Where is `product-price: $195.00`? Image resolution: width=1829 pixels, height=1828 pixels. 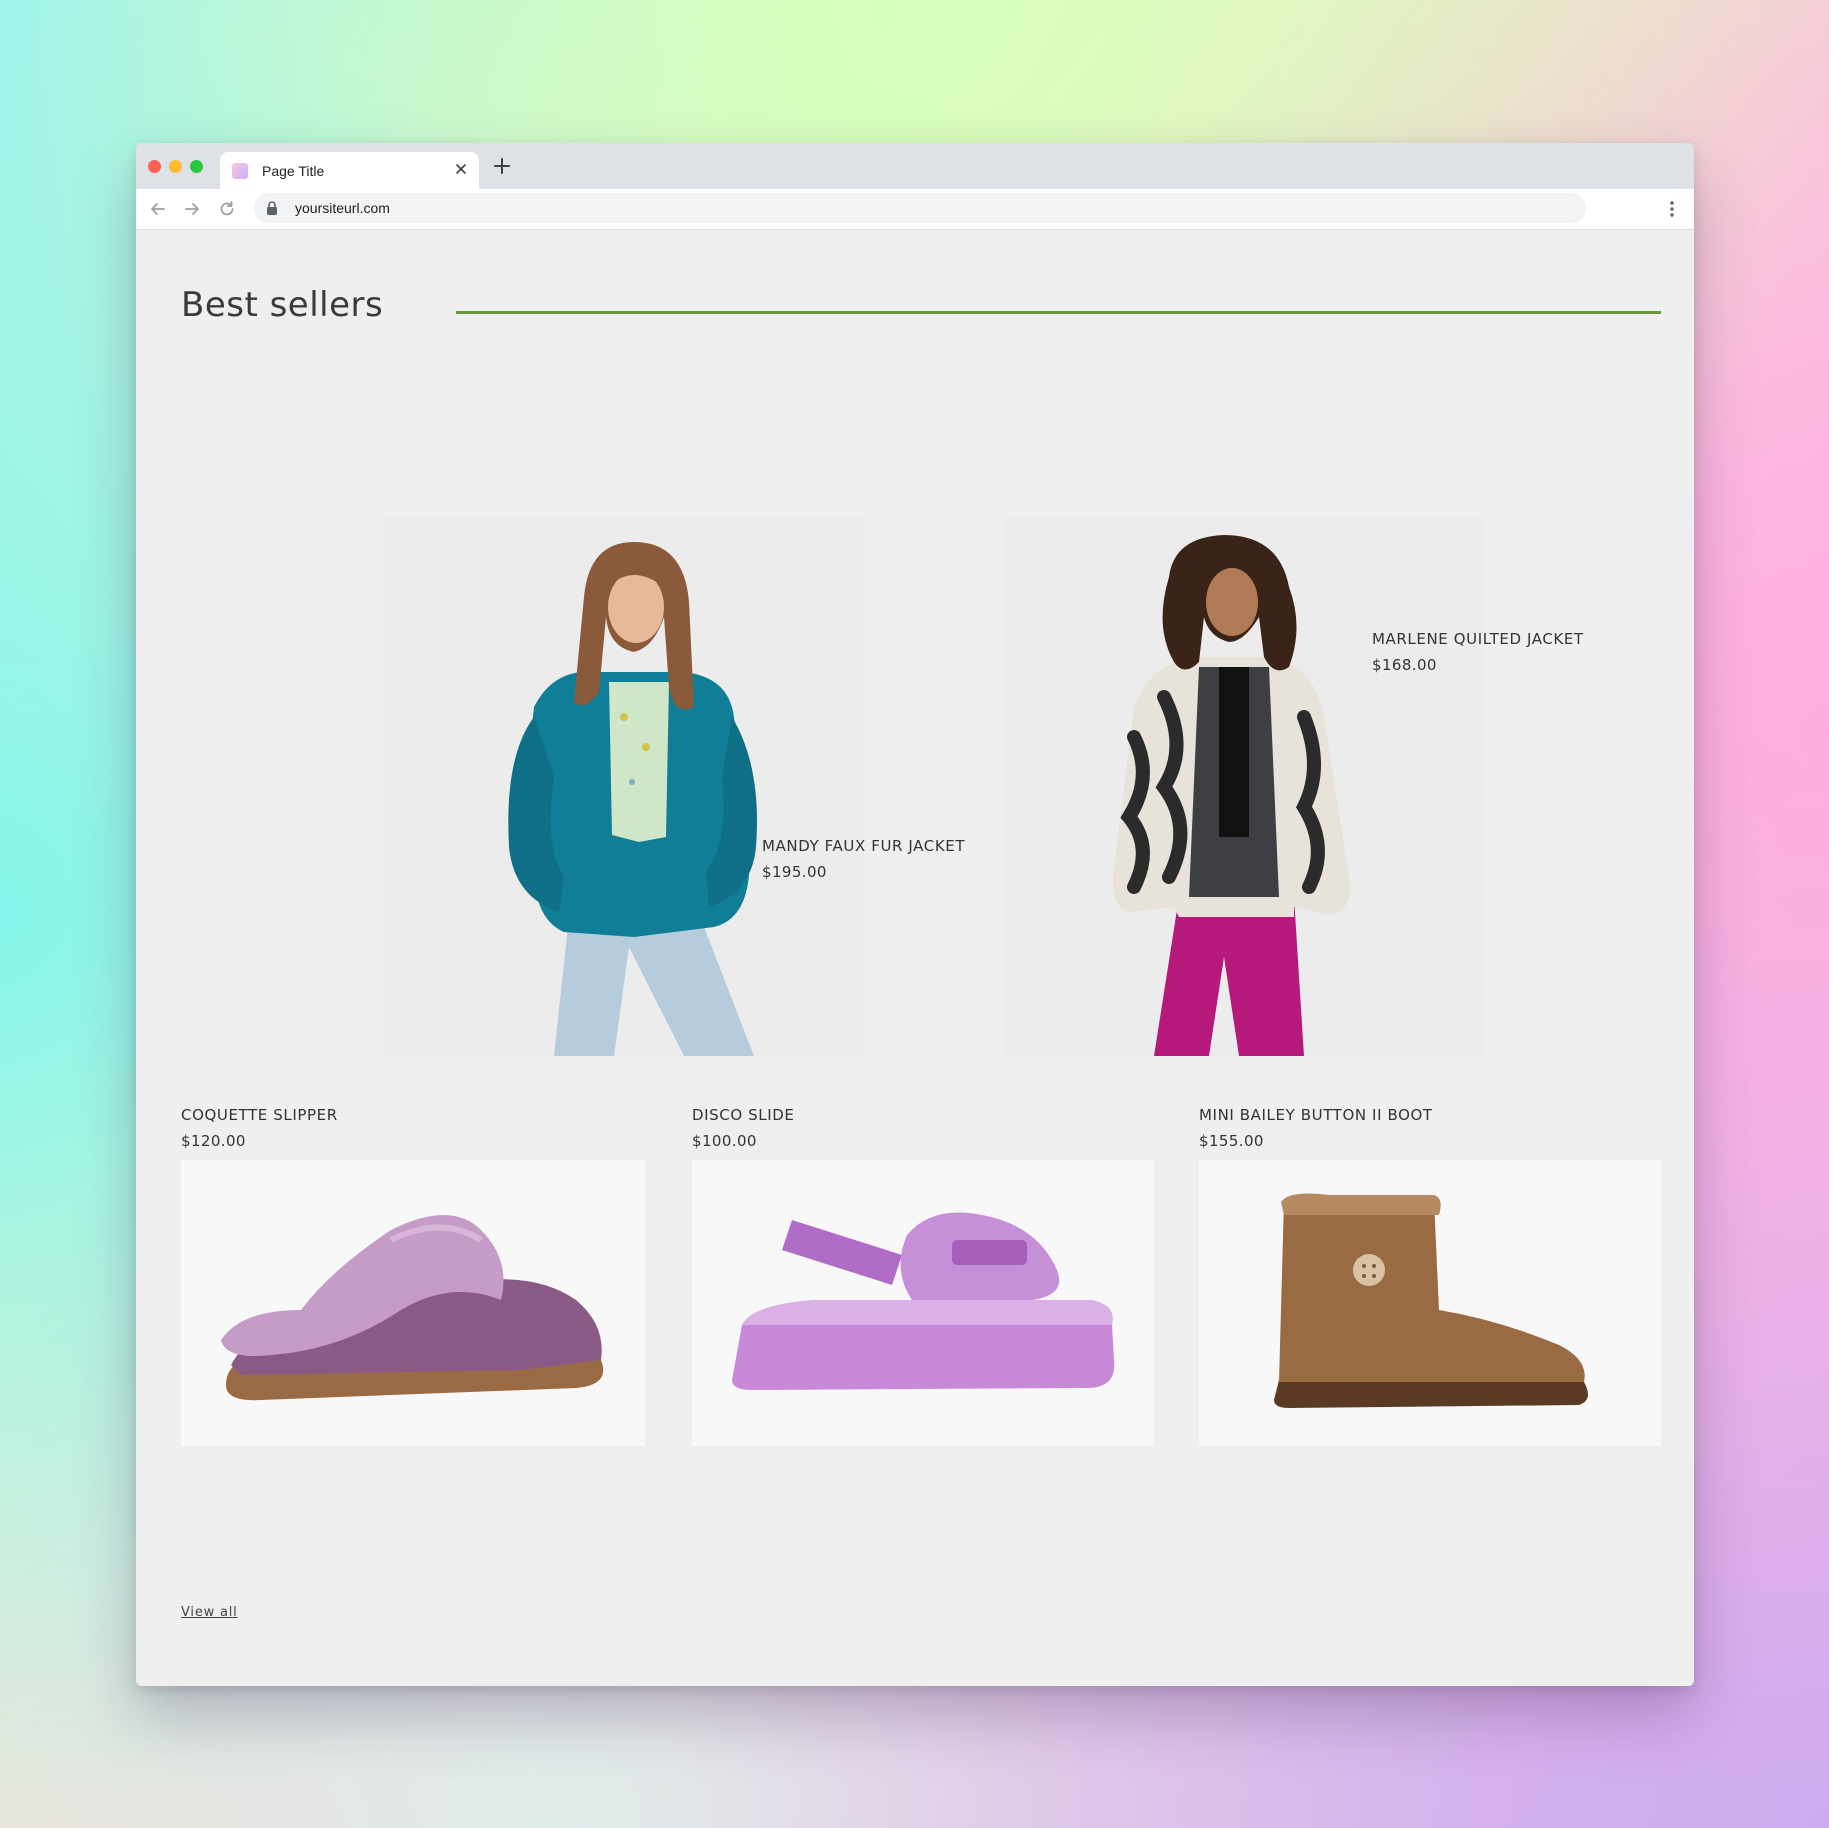
product-price: $195.00 is located at coordinates (794, 872).